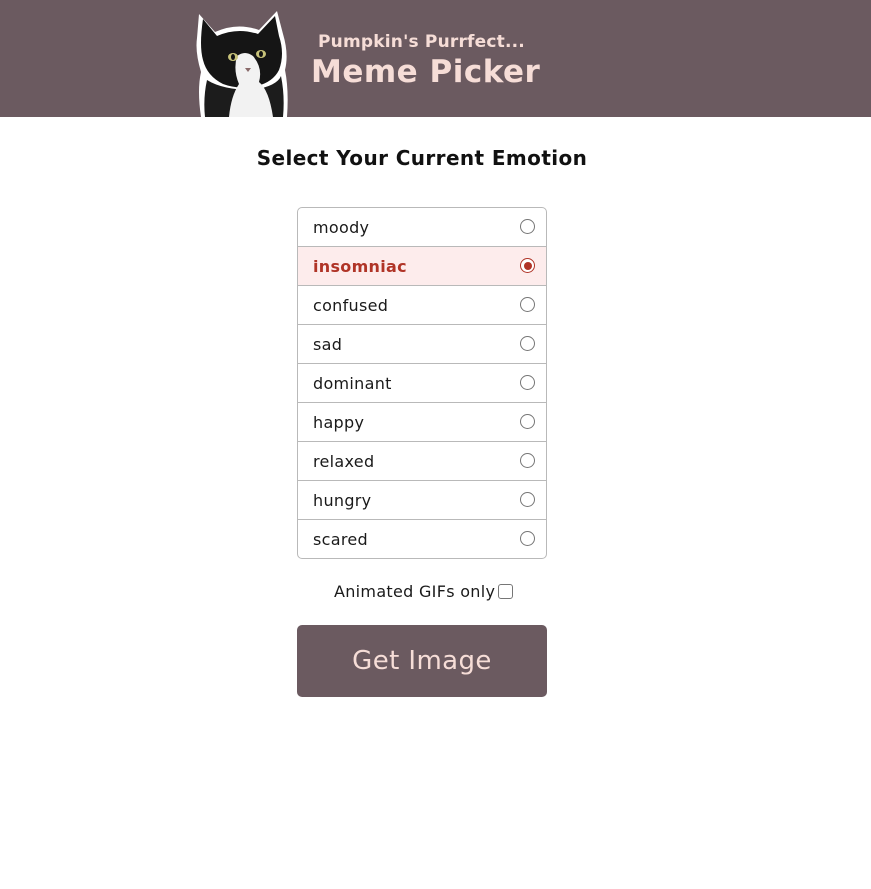 This screenshot has width=871, height=889. What do you see at coordinates (505, 591) in the screenshot?
I see `animated-gifs-checkbox` at bounding box center [505, 591].